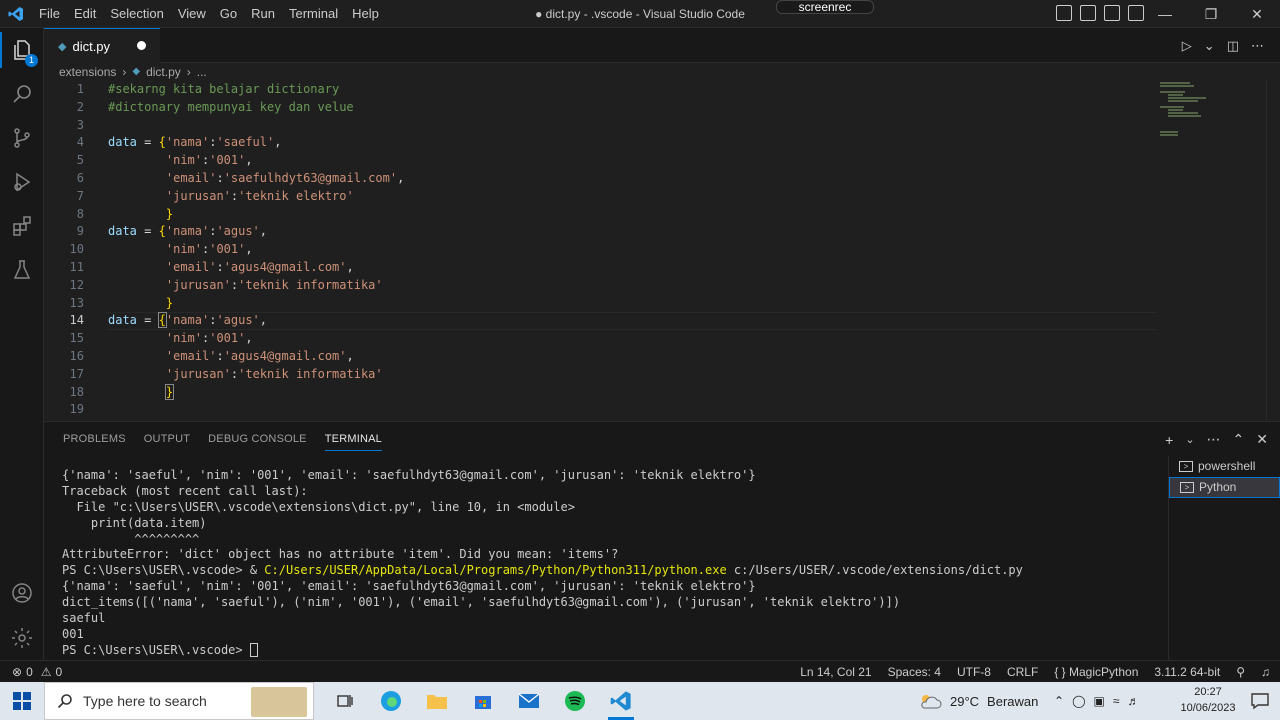  What do you see at coordinates (599, 89) in the screenshot?
I see `code-line: 1 #sekarng kita belajar dictionary` at bounding box center [599, 89].